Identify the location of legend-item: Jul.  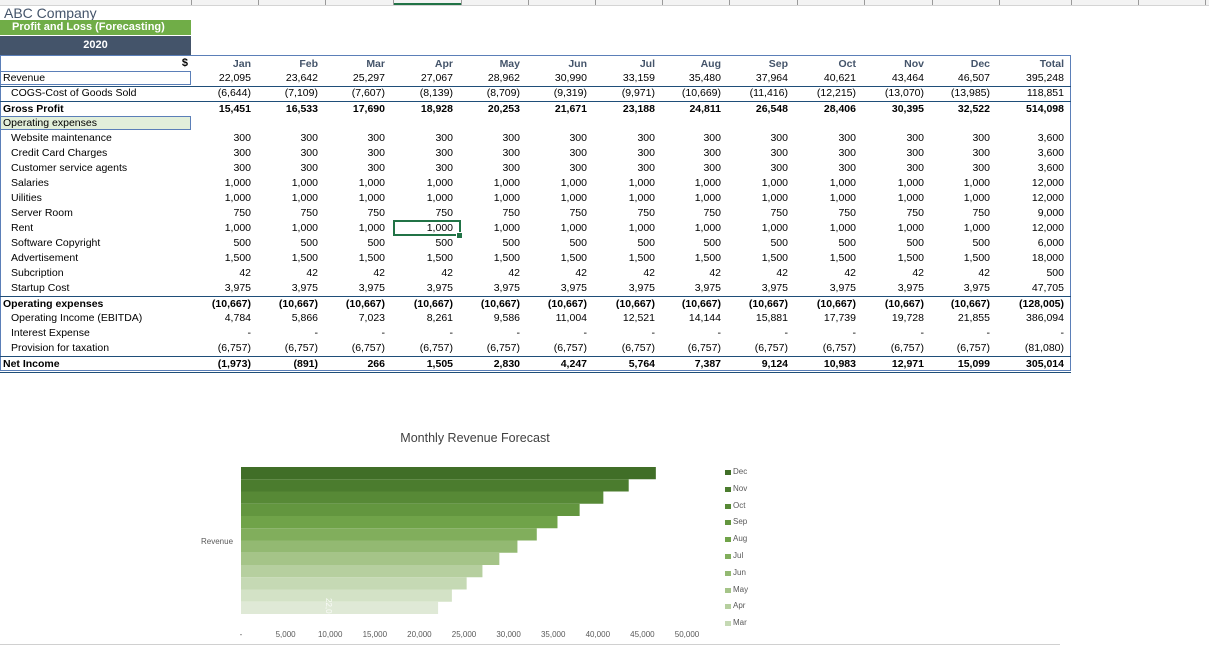
(755, 556).